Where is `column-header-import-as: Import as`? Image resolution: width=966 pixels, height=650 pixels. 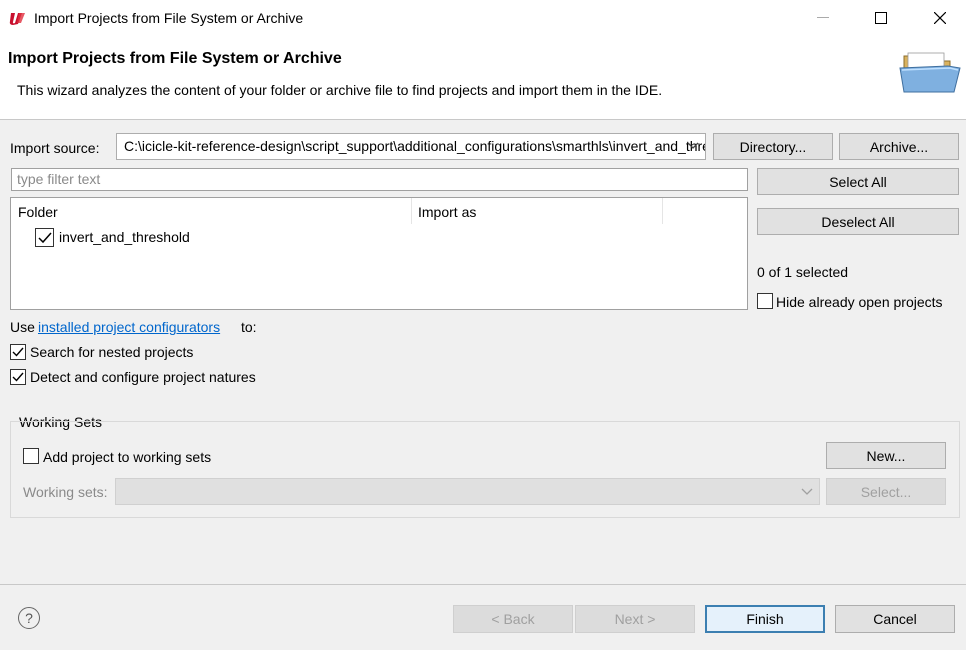 column-header-import-as: Import as is located at coordinates (447, 212).